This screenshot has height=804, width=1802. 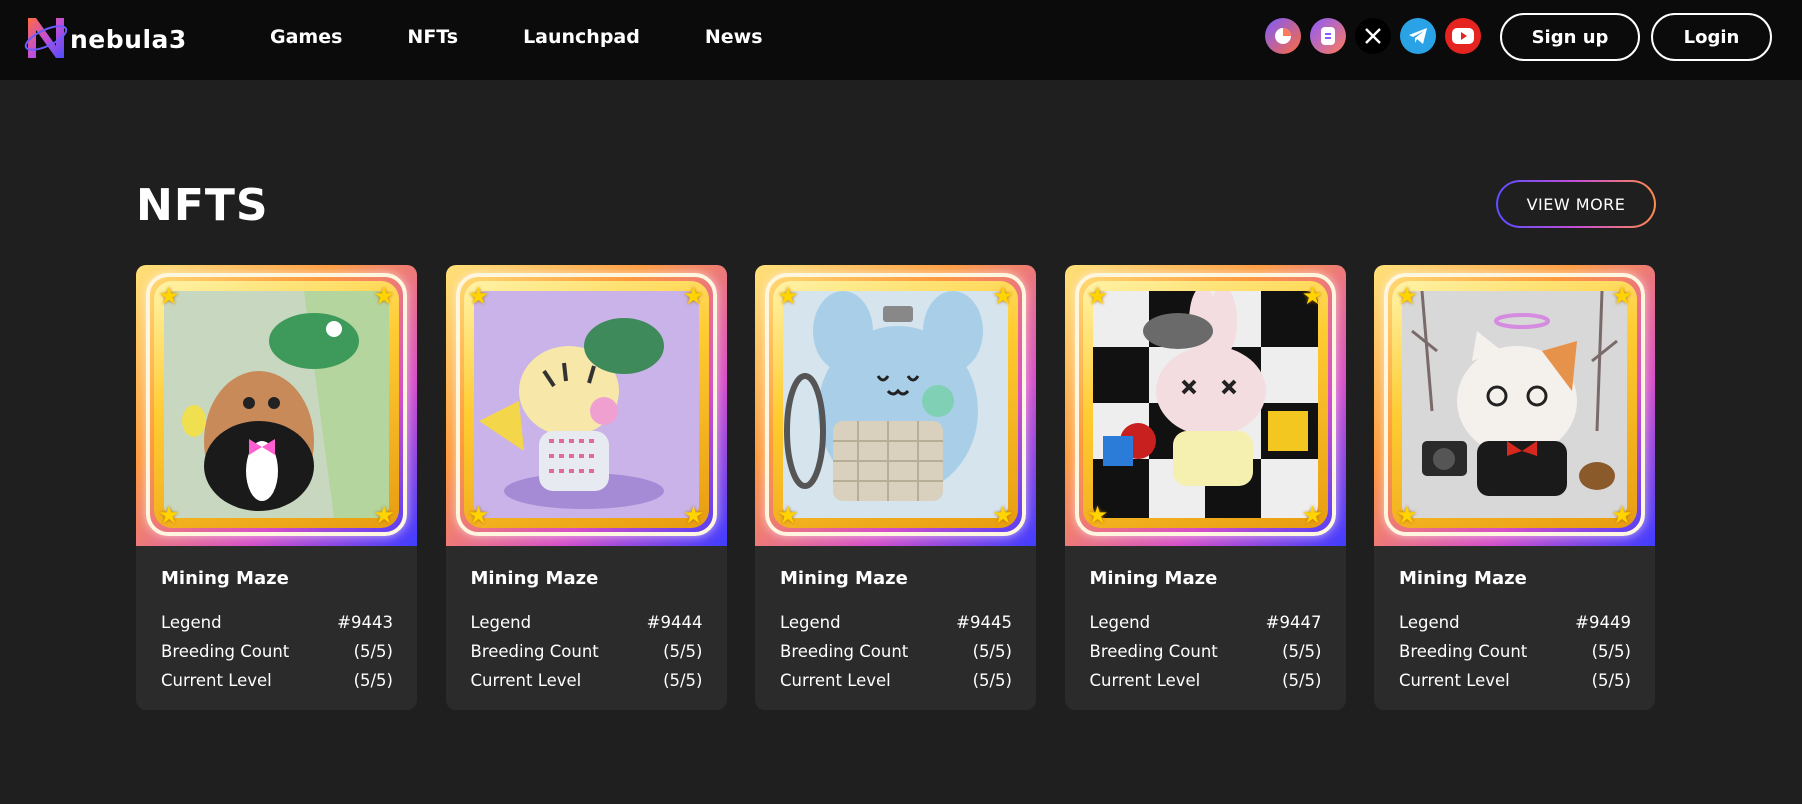 I want to click on hamster-character-image, so click(x=276, y=404).